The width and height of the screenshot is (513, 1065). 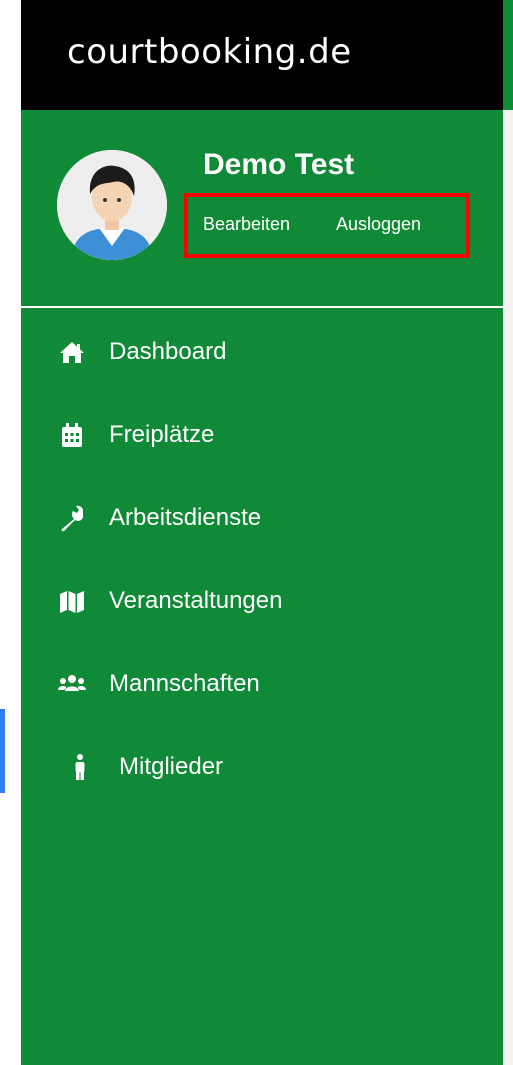 I want to click on logout-link: Ausloggen, so click(x=378, y=224).